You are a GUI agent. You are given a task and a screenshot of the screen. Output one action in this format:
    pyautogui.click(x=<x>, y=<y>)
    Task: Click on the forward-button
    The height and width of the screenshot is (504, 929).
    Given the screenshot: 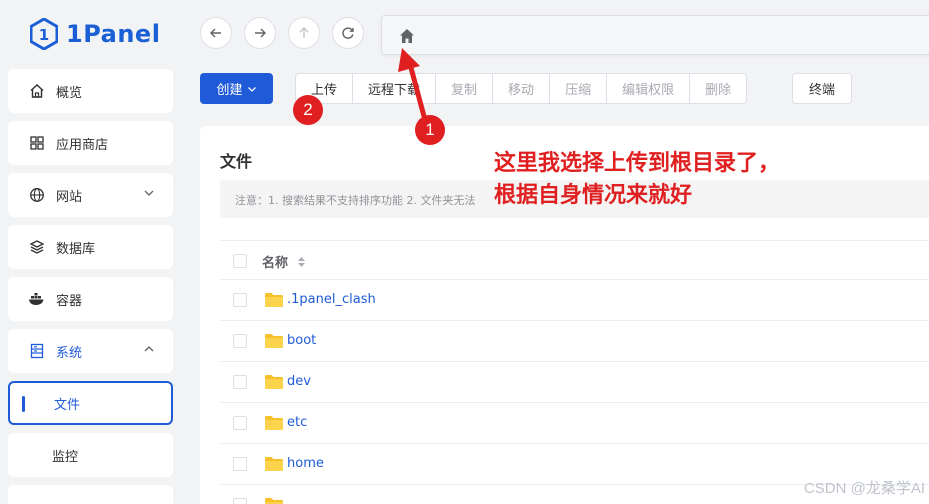 What is the action you would take?
    pyautogui.click(x=260, y=33)
    